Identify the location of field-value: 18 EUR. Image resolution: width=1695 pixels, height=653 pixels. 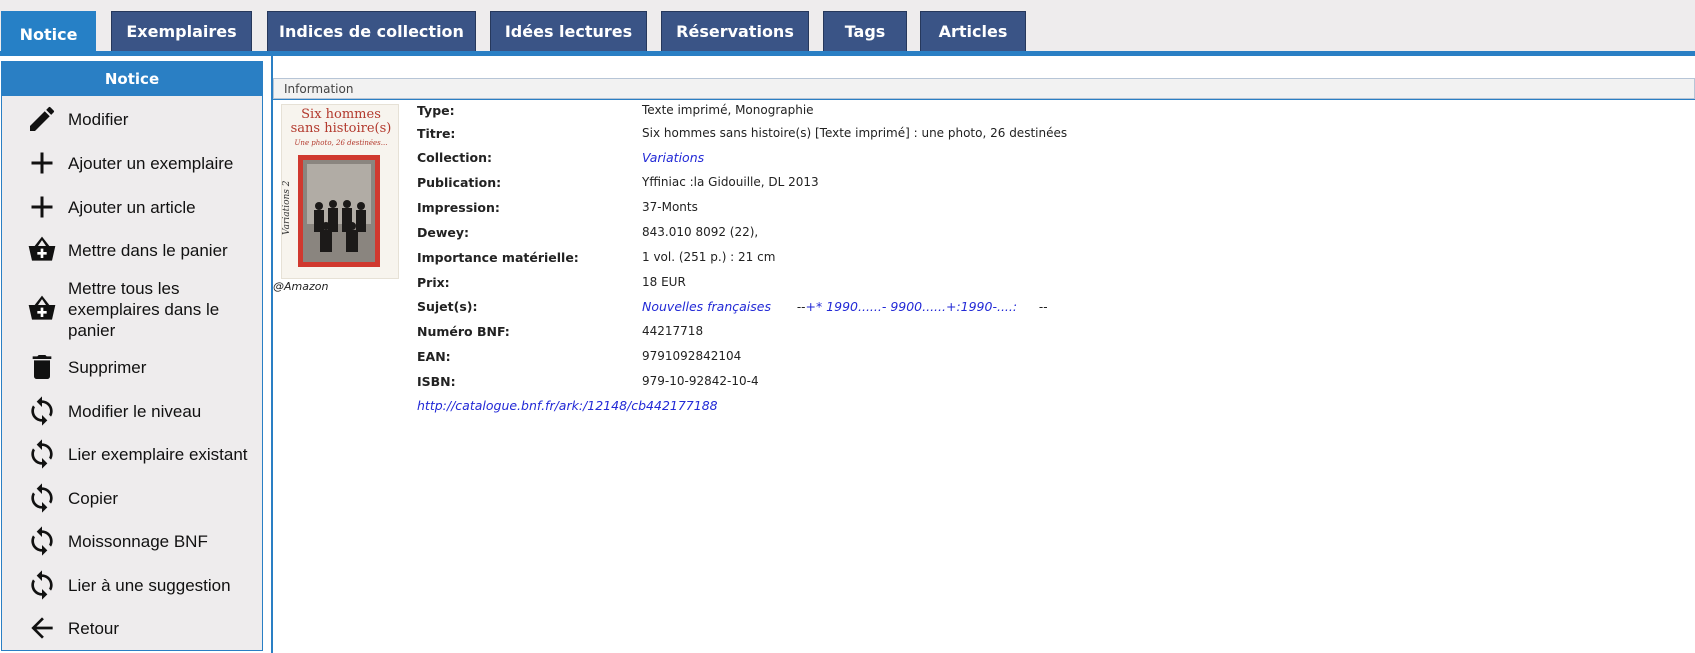
(664, 282).